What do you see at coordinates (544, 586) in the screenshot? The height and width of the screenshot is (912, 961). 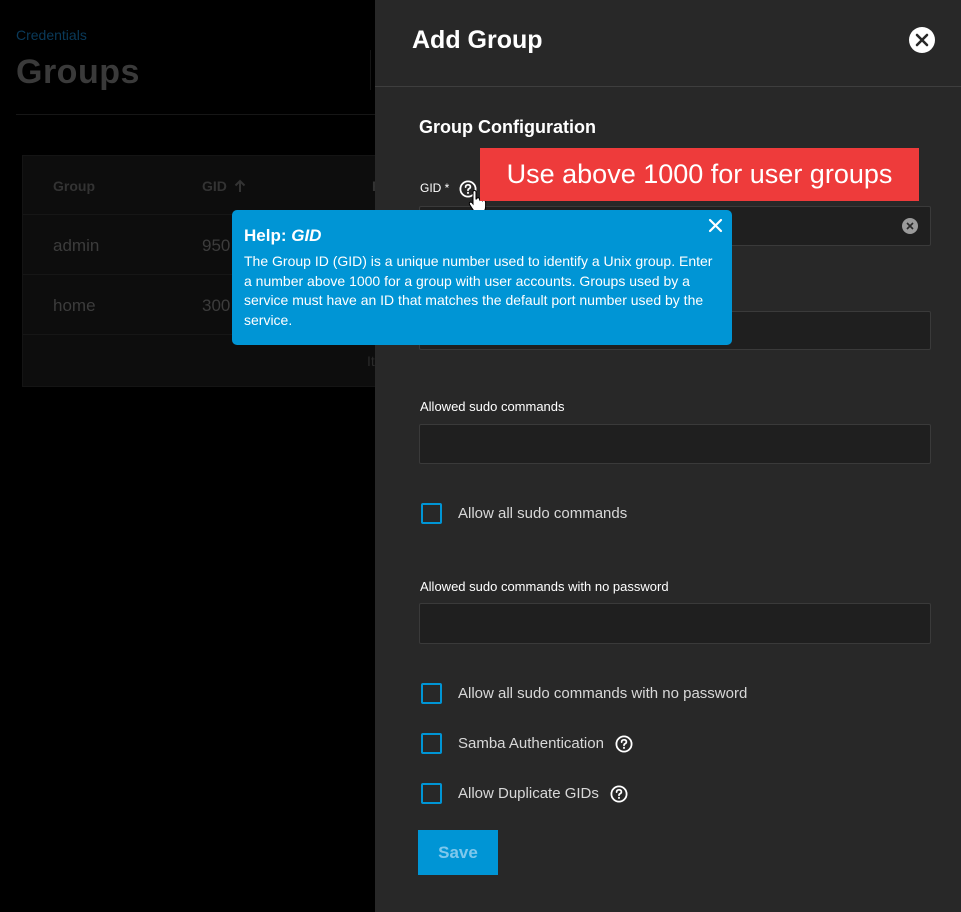 I see `allowed-sudo-nopass-label: Allowed sudo commands with no password` at bounding box center [544, 586].